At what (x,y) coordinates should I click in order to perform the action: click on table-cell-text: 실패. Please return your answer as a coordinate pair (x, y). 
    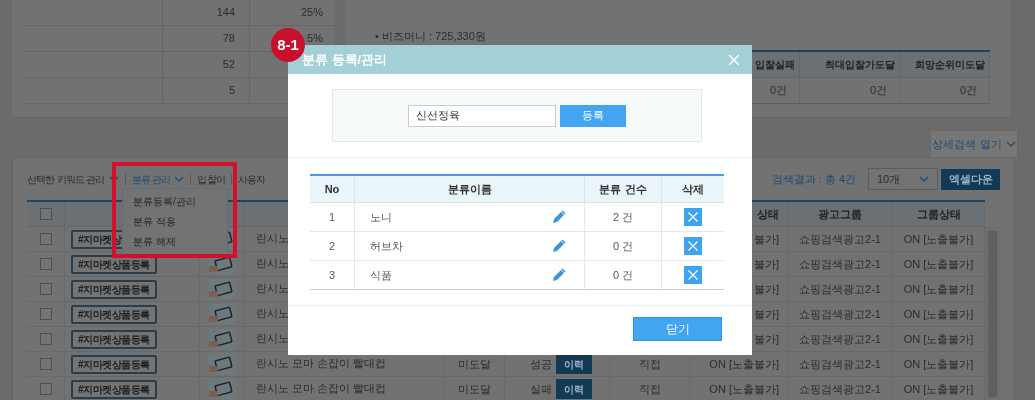
    Looking at the image, I should click on (541, 389).